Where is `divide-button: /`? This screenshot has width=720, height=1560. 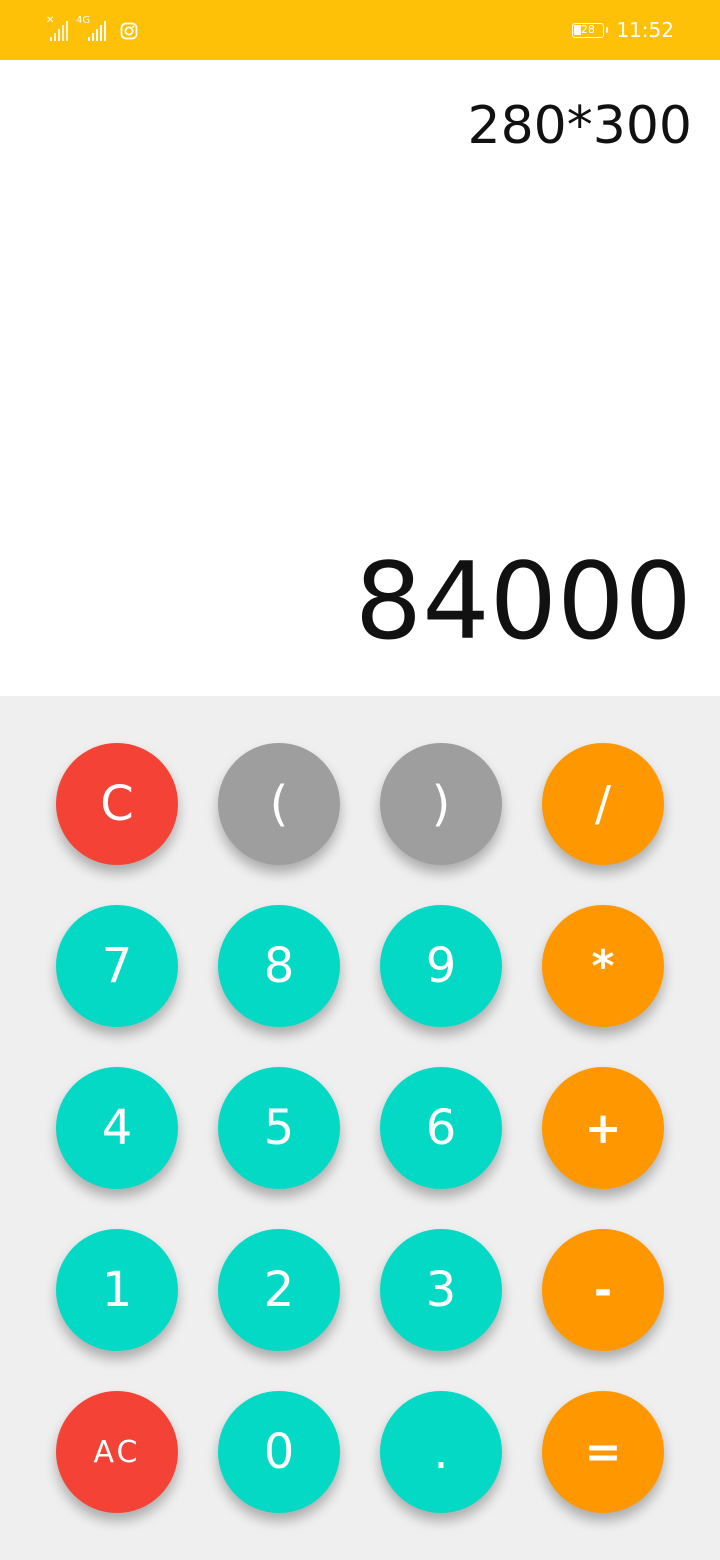 divide-button: / is located at coordinates (603, 804).